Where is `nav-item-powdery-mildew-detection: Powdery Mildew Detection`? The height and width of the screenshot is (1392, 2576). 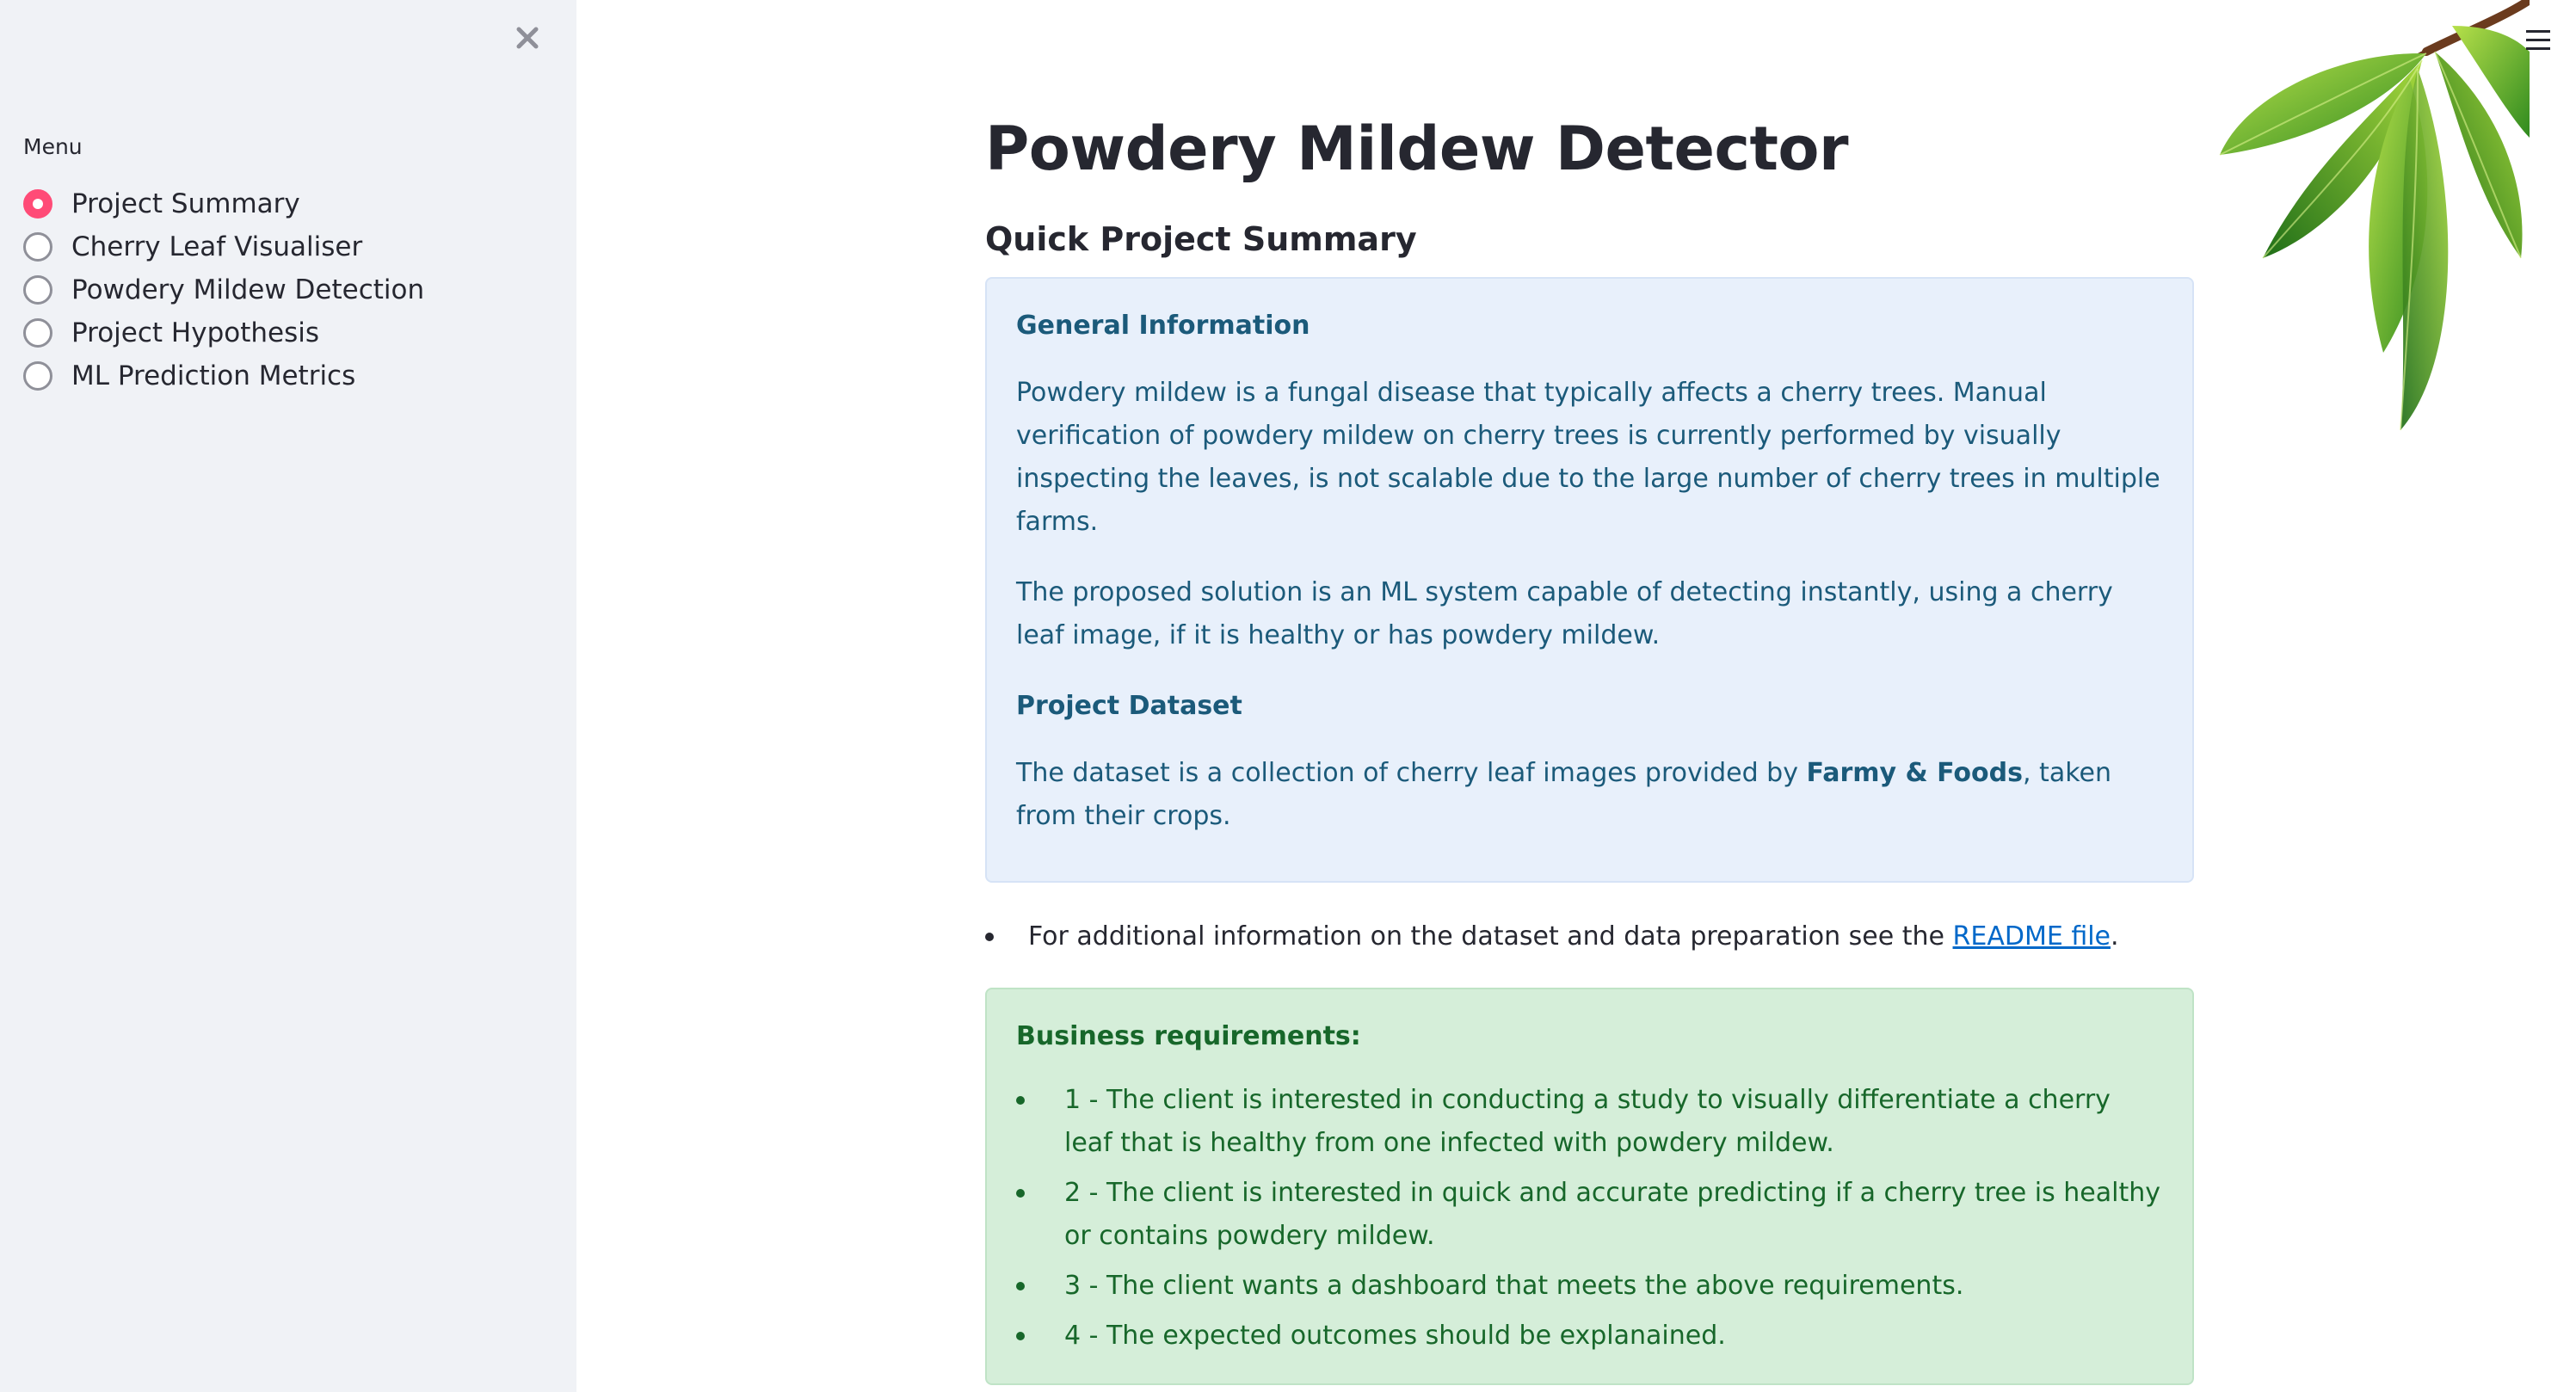 nav-item-powdery-mildew-detection: Powdery Mildew Detection is located at coordinates (223, 289).